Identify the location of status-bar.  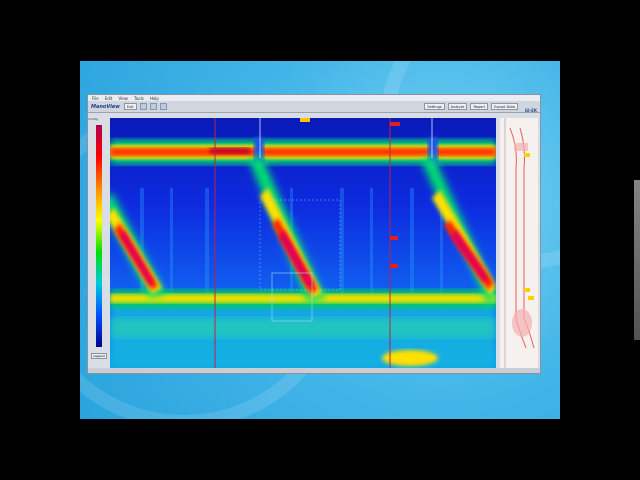
(314, 370).